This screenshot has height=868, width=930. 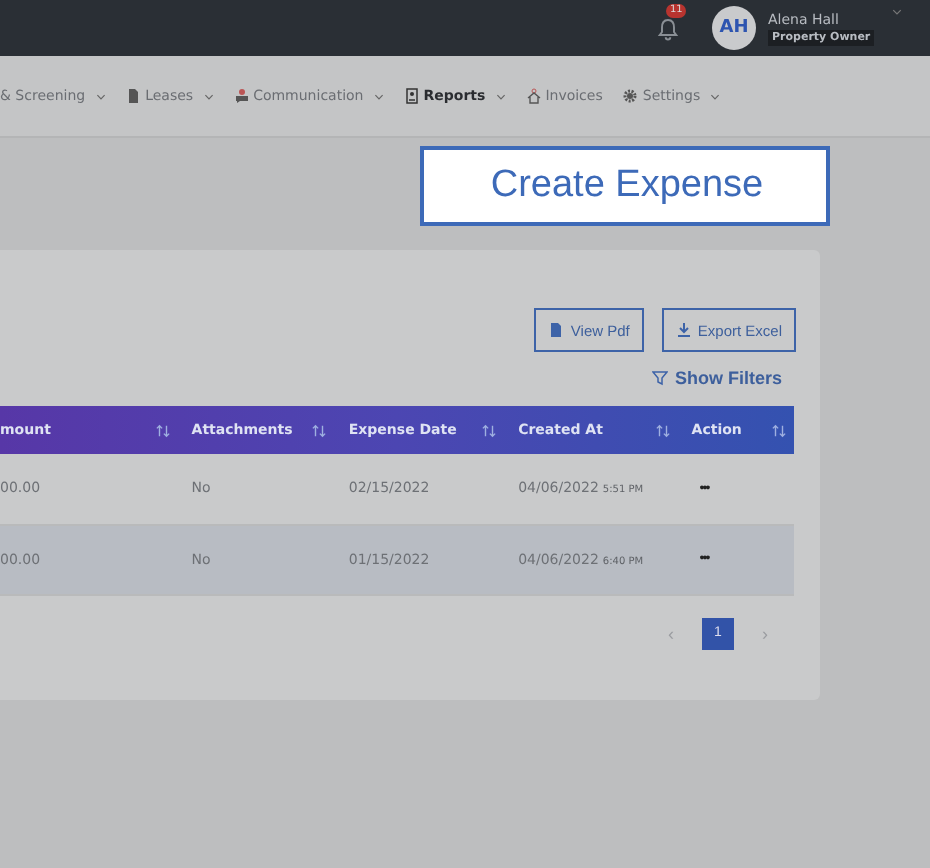 What do you see at coordinates (668, 28) in the screenshot?
I see `bell-icon` at bounding box center [668, 28].